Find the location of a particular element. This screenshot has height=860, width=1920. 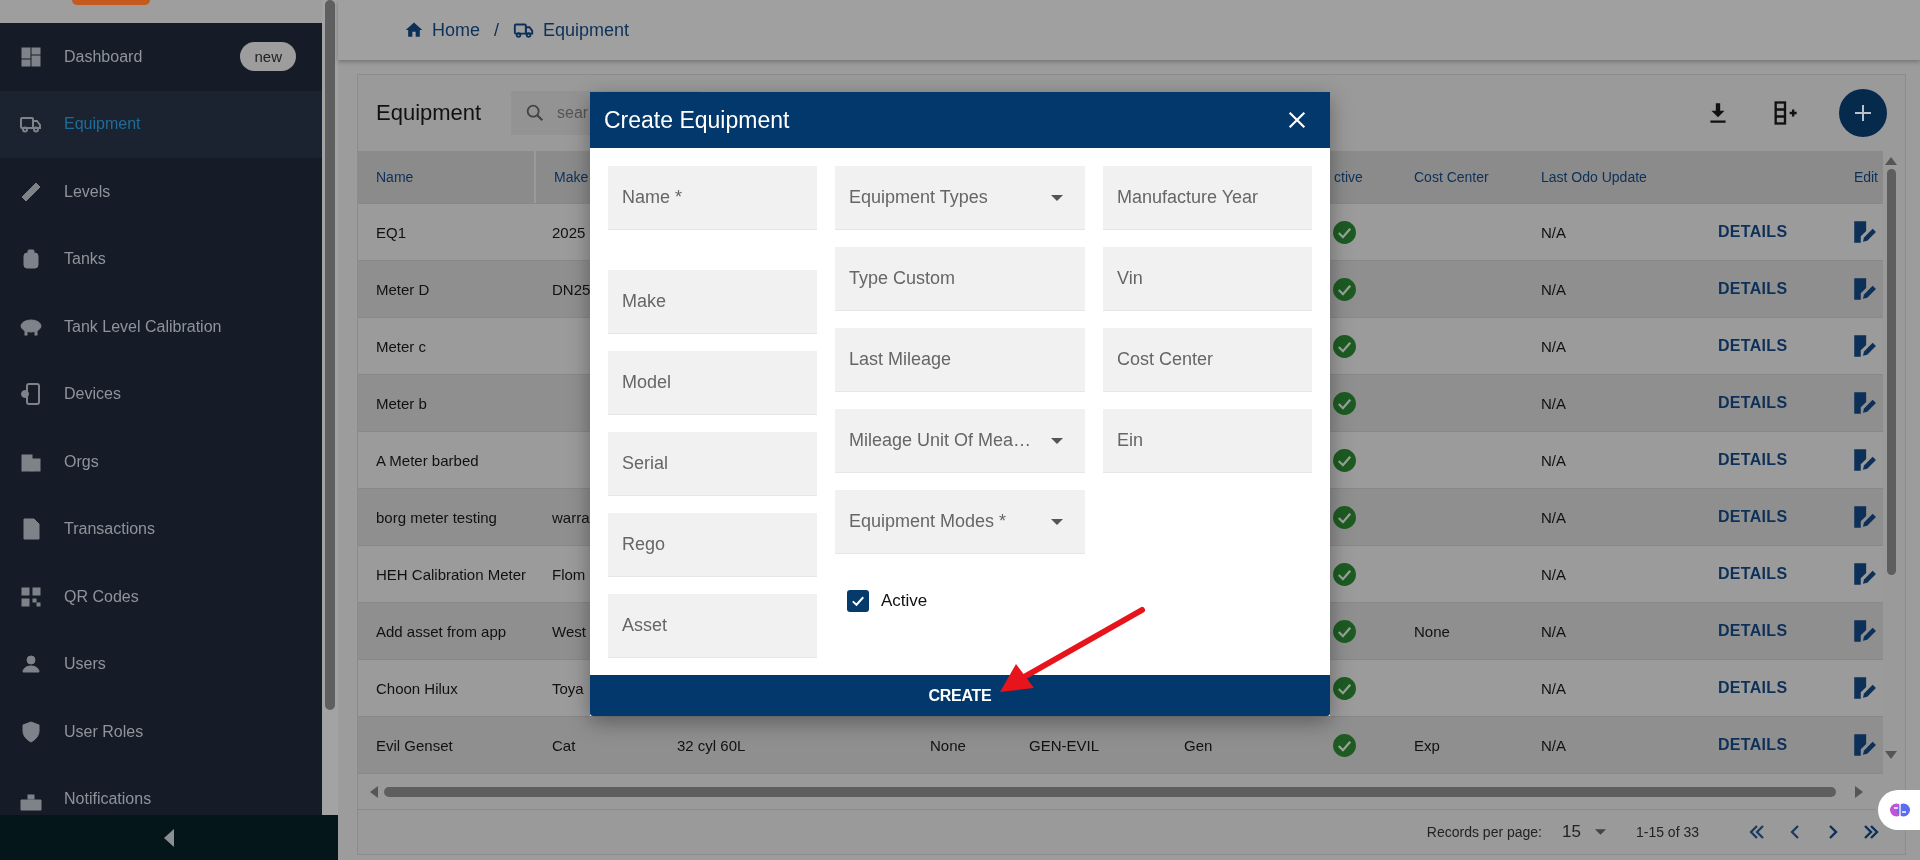

table-cell: Exp is located at coordinates (1427, 745).